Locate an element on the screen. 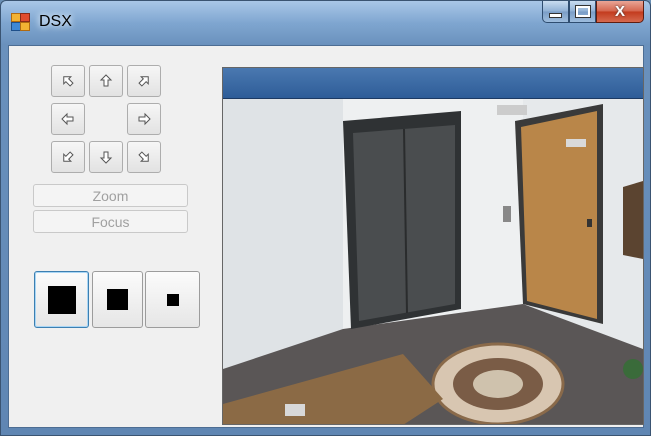 Image resolution: width=651 pixels, height=436 pixels. pan-down-left-button is located at coordinates (68, 157).